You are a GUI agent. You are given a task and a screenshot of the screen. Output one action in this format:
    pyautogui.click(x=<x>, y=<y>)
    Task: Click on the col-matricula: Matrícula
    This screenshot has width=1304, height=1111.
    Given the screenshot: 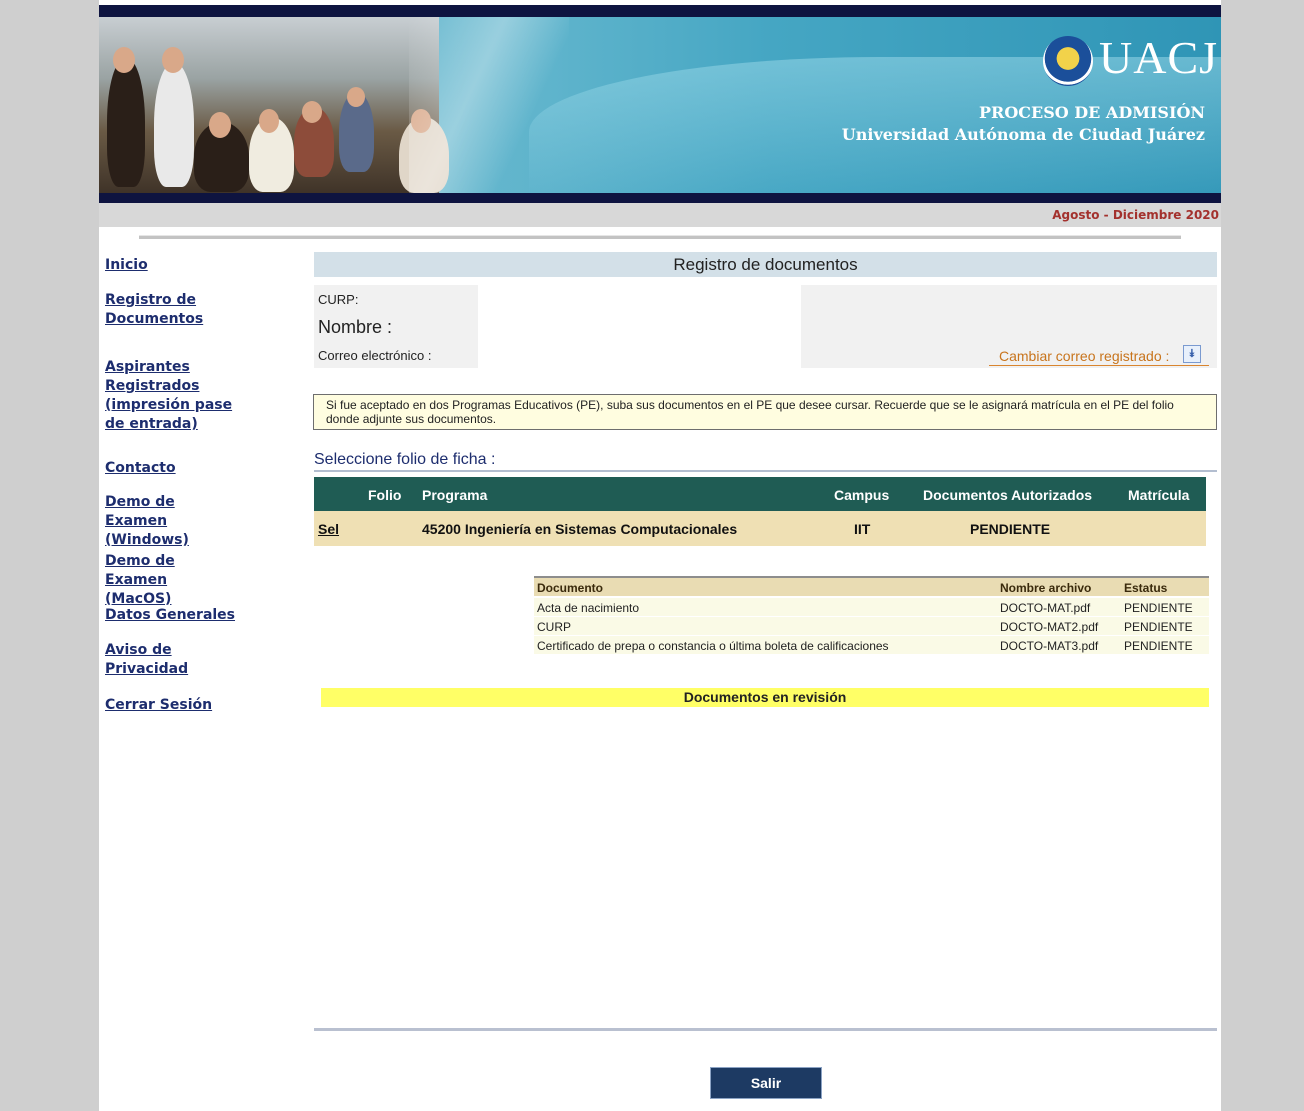 What is the action you would take?
    pyautogui.click(x=1159, y=495)
    